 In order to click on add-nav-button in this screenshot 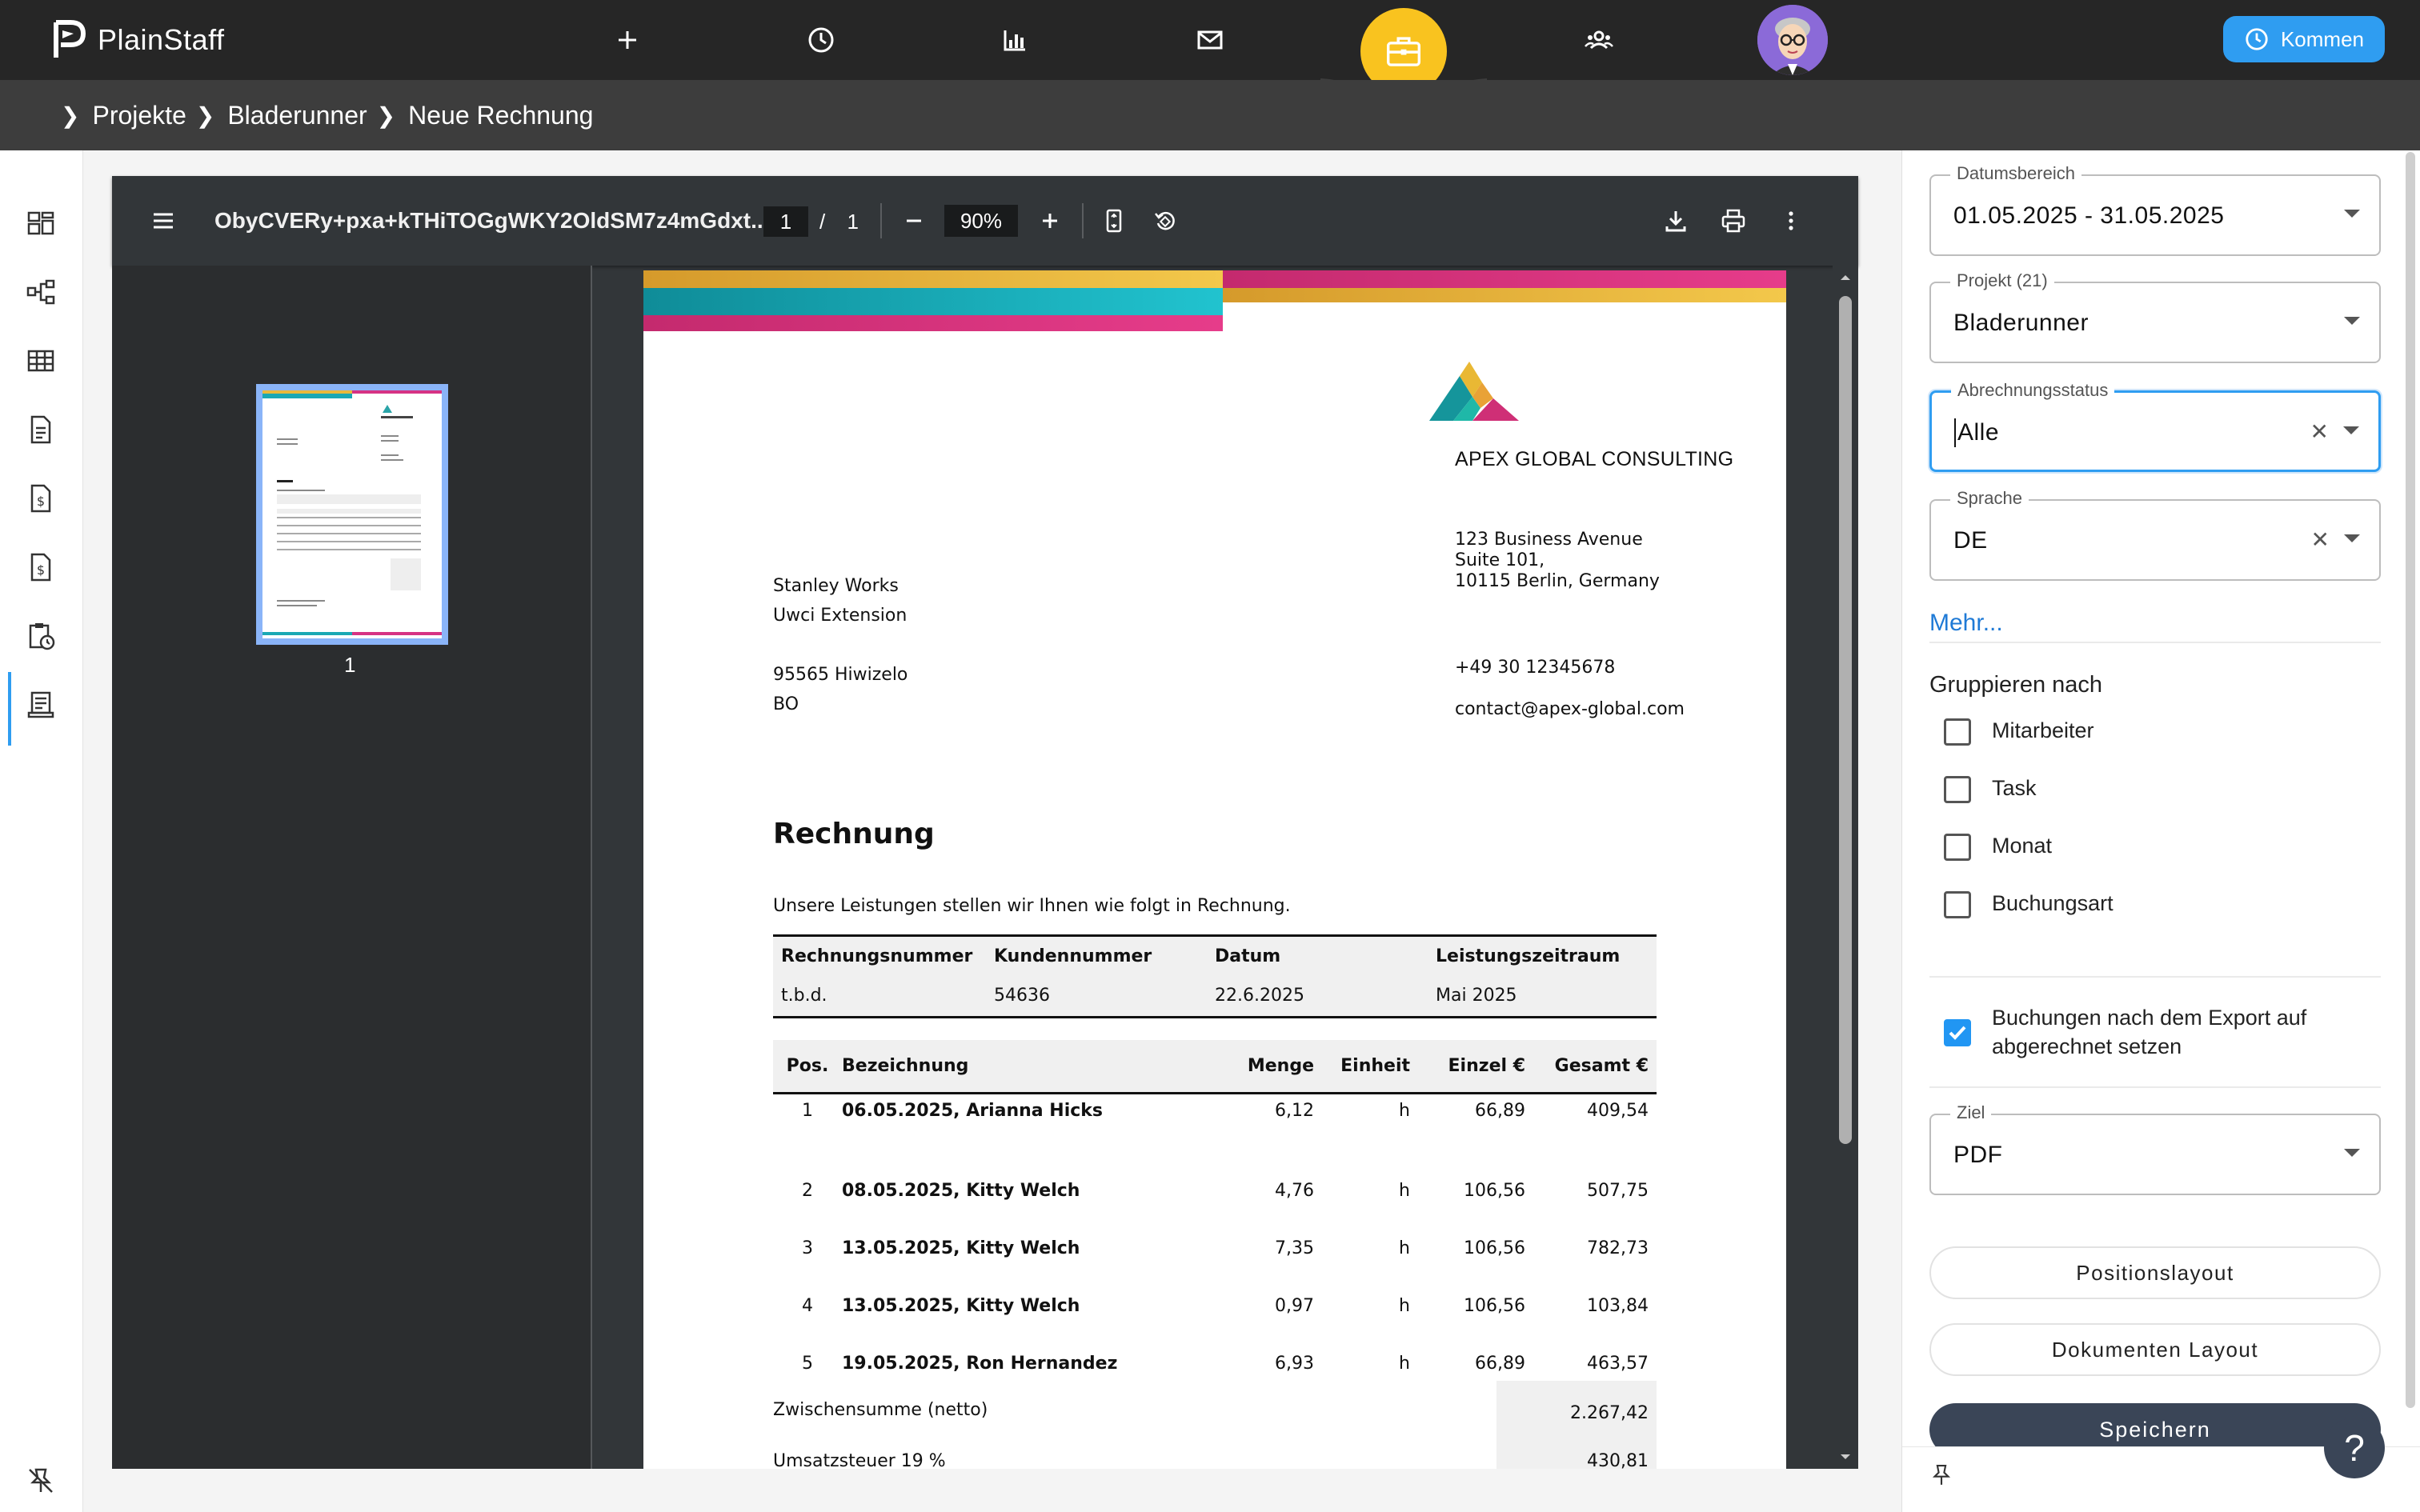, I will do `click(627, 40)`.